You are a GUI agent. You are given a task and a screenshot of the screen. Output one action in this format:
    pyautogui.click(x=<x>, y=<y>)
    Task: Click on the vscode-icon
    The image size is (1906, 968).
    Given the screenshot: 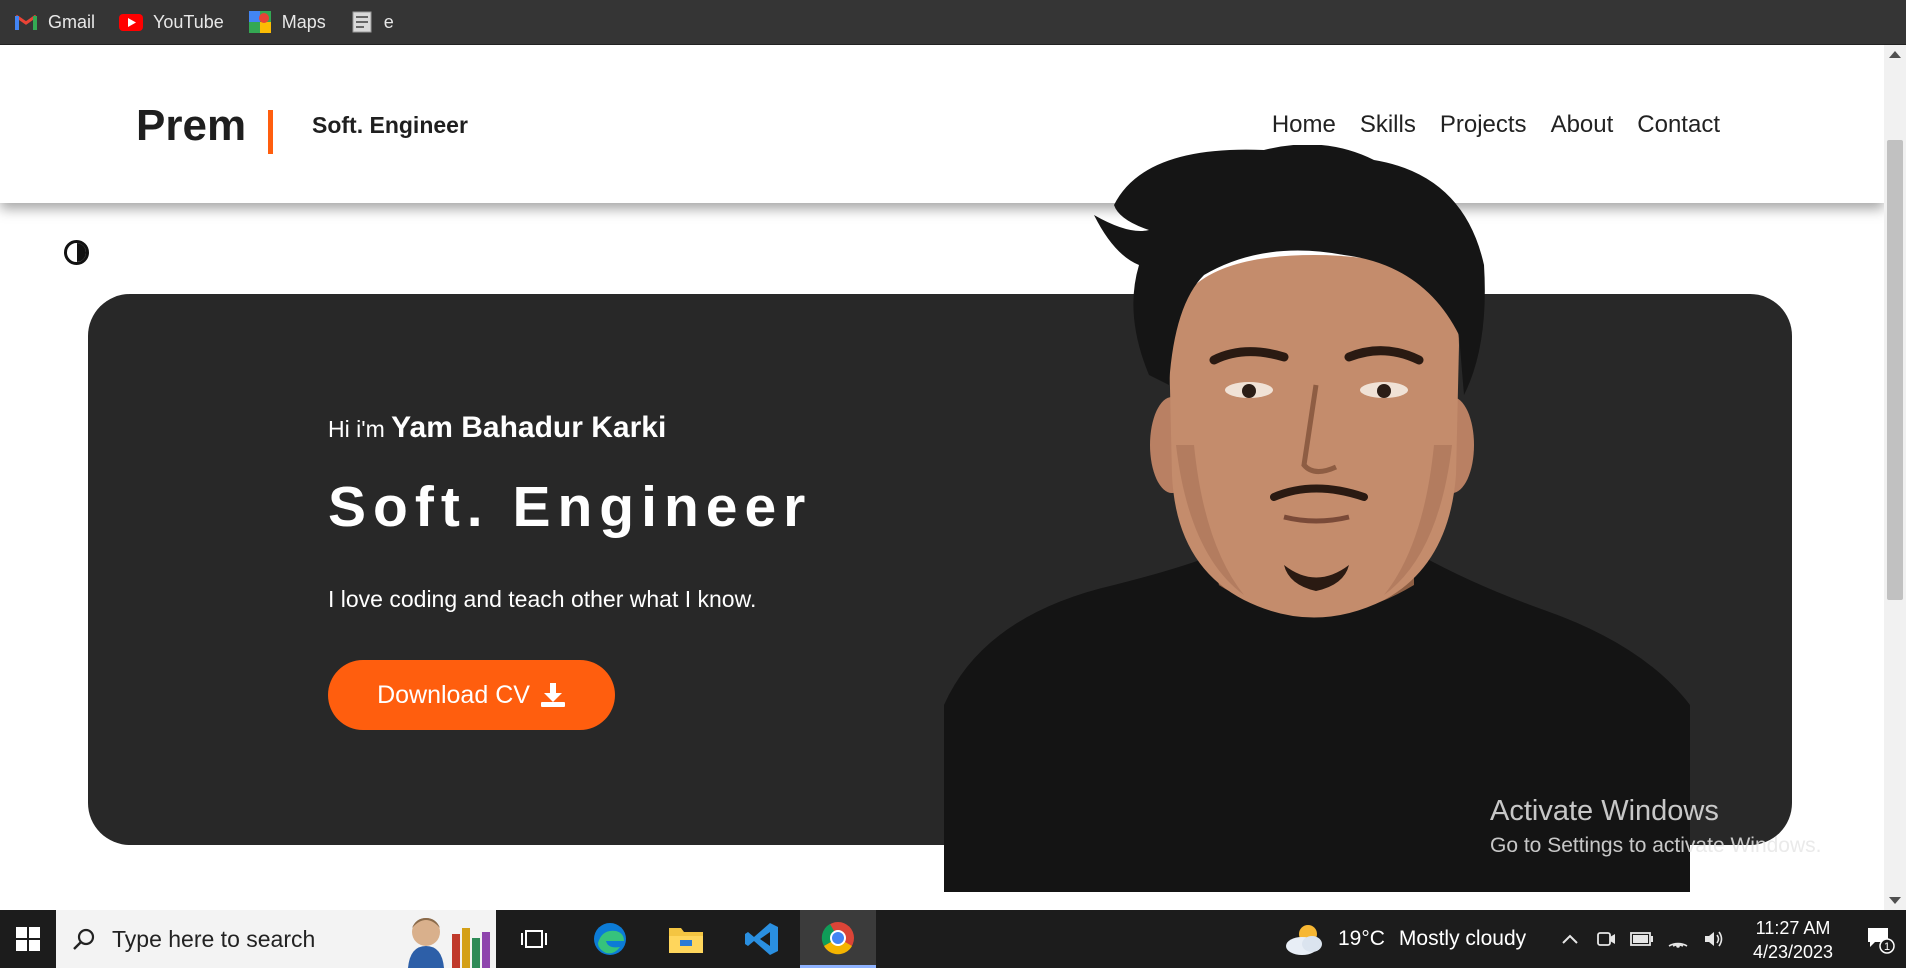 What is the action you would take?
    pyautogui.click(x=761, y=939)
    